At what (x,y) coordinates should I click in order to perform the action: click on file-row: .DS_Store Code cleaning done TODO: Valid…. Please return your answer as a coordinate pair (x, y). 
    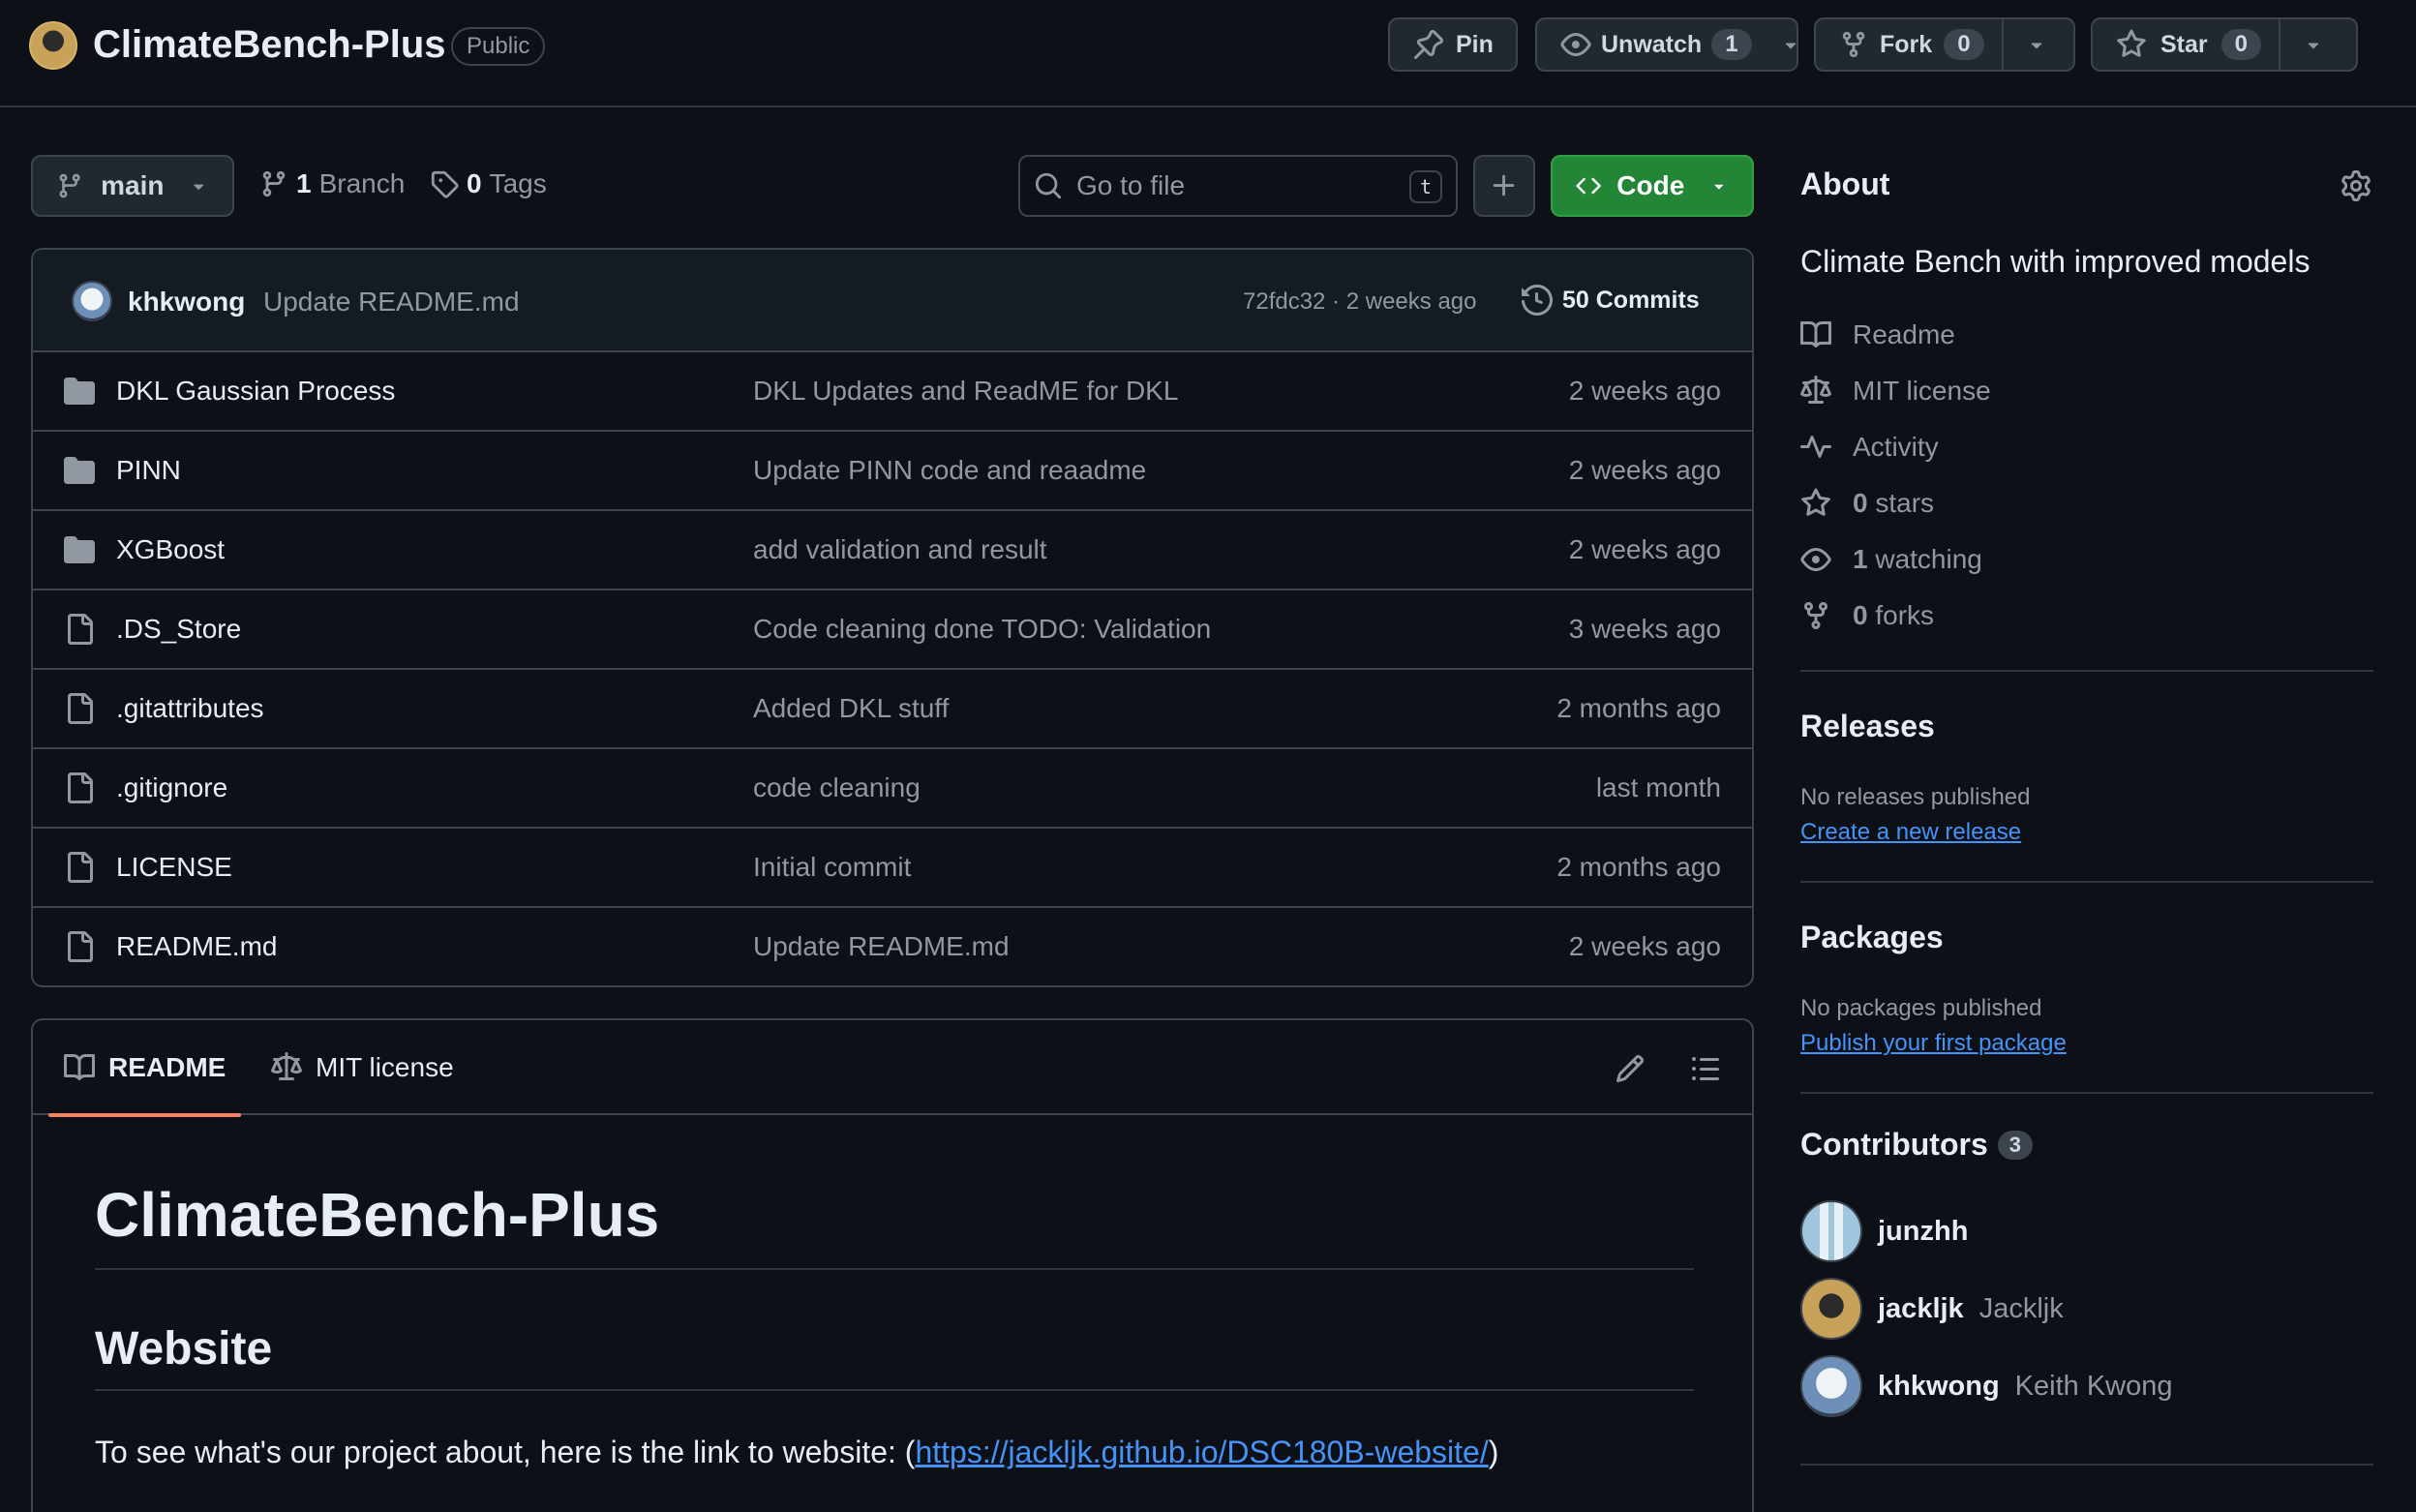
    Looking at the image, I should click on (892, 630).